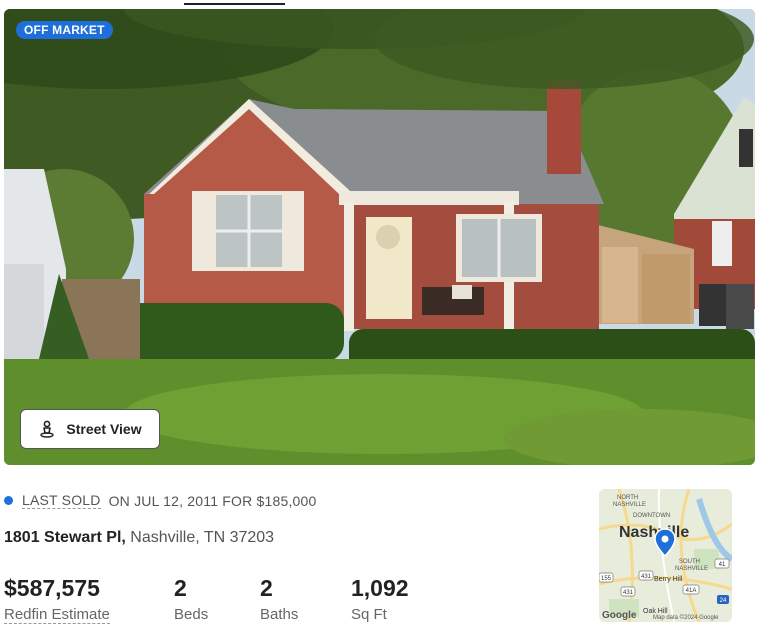 The height and width of the screenshot is (642, 758). I want to click on svg-text: 41, so click(722, 565).